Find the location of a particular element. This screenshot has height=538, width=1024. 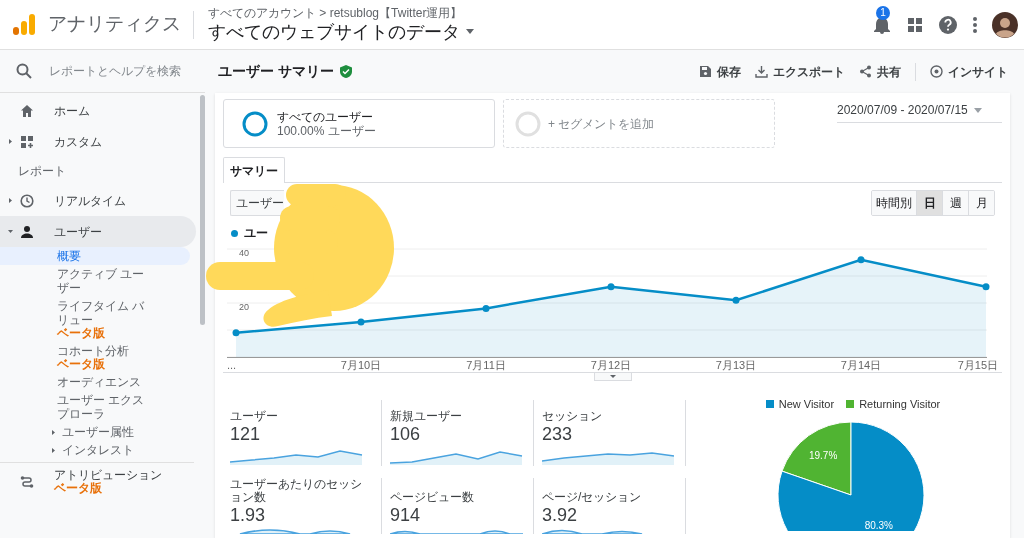

avatar-icon is located at coordinates (1005, 24).